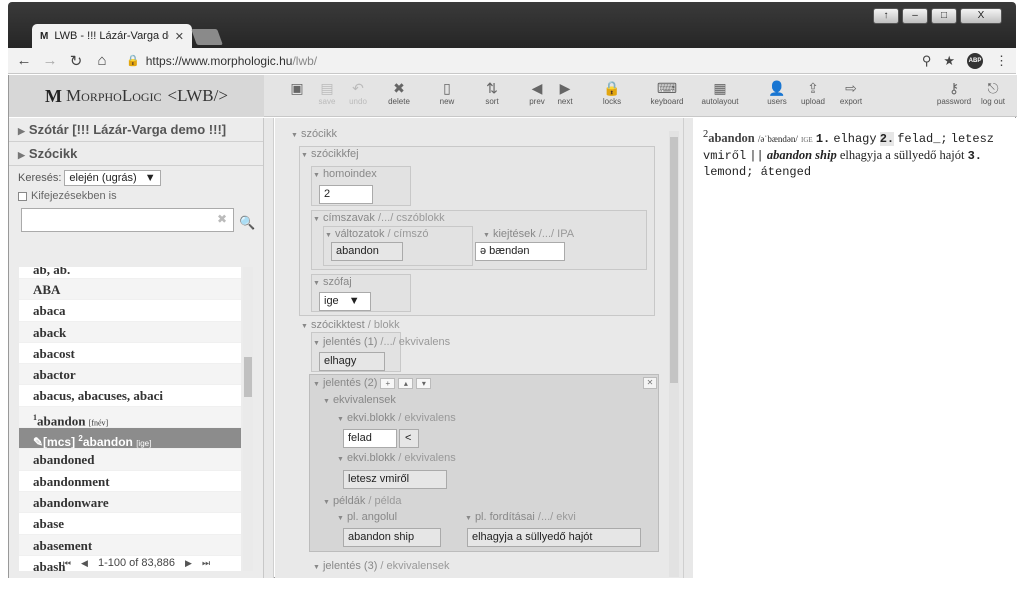 The width and height of the screenshot is (1024, 592). I want to click on move-down-icon: ▾, so click(424, 383).